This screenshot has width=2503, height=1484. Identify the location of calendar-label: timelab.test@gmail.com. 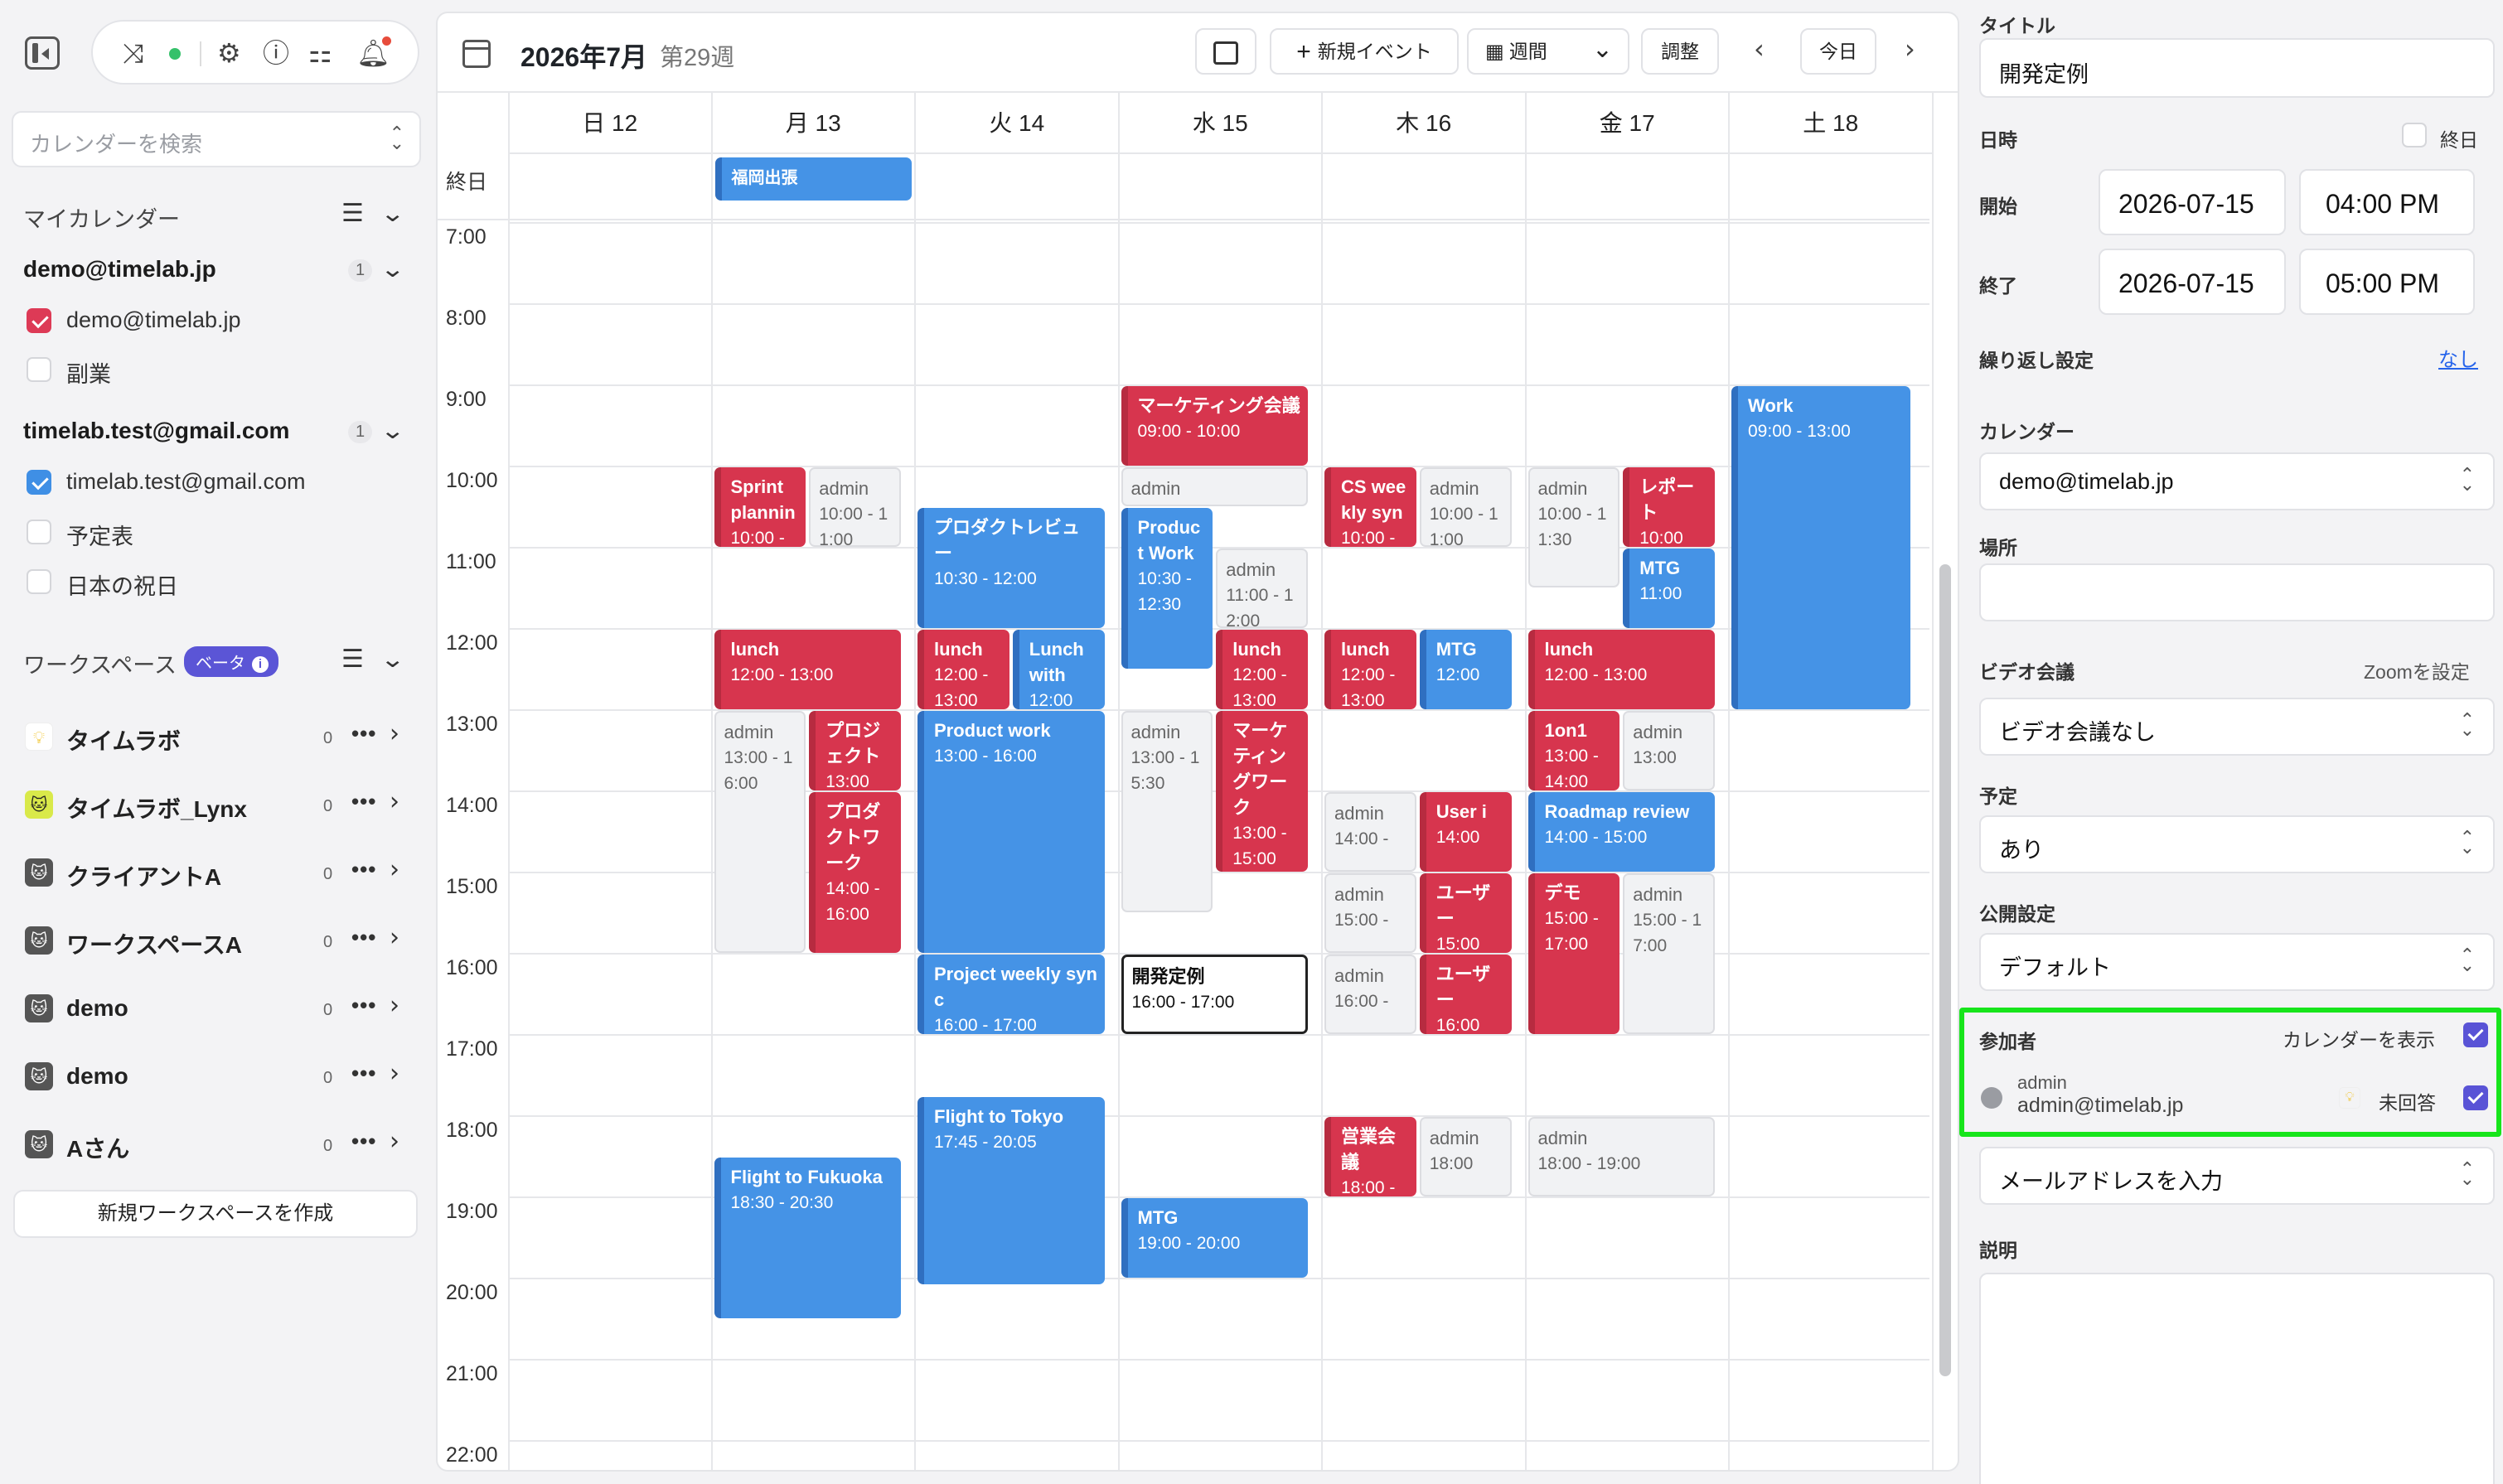
(186, 482).